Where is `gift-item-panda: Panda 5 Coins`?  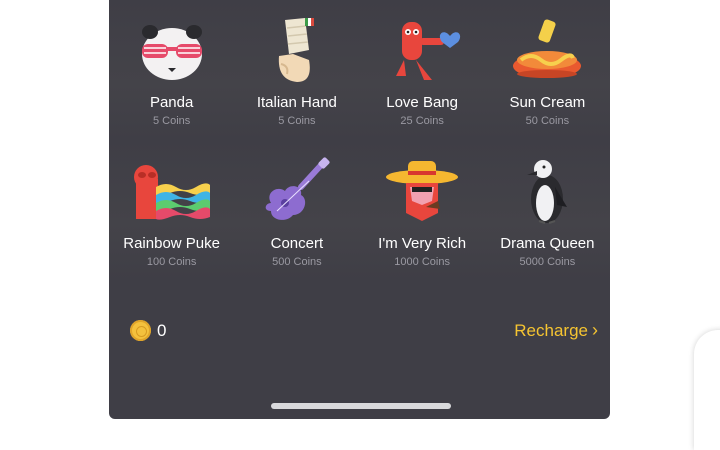 gift-item-panda: Panda 5 Coins is located at coordinates (171, 70).